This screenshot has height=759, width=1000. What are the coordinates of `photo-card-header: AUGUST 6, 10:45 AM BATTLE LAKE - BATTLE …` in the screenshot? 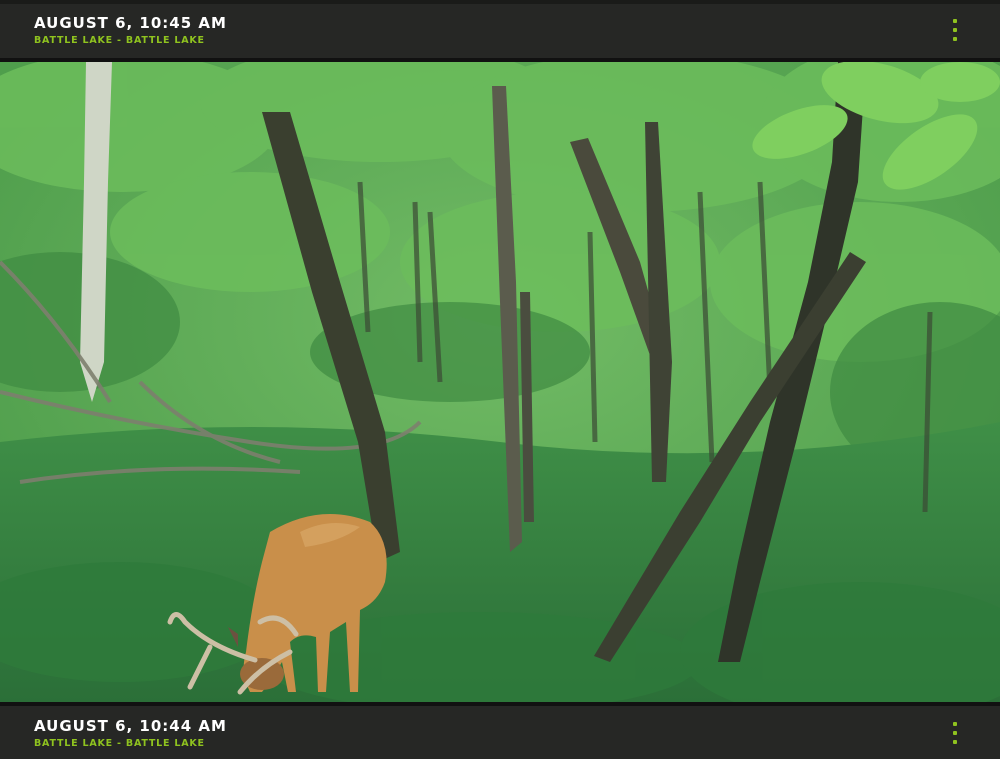 It's located at (500, 31).